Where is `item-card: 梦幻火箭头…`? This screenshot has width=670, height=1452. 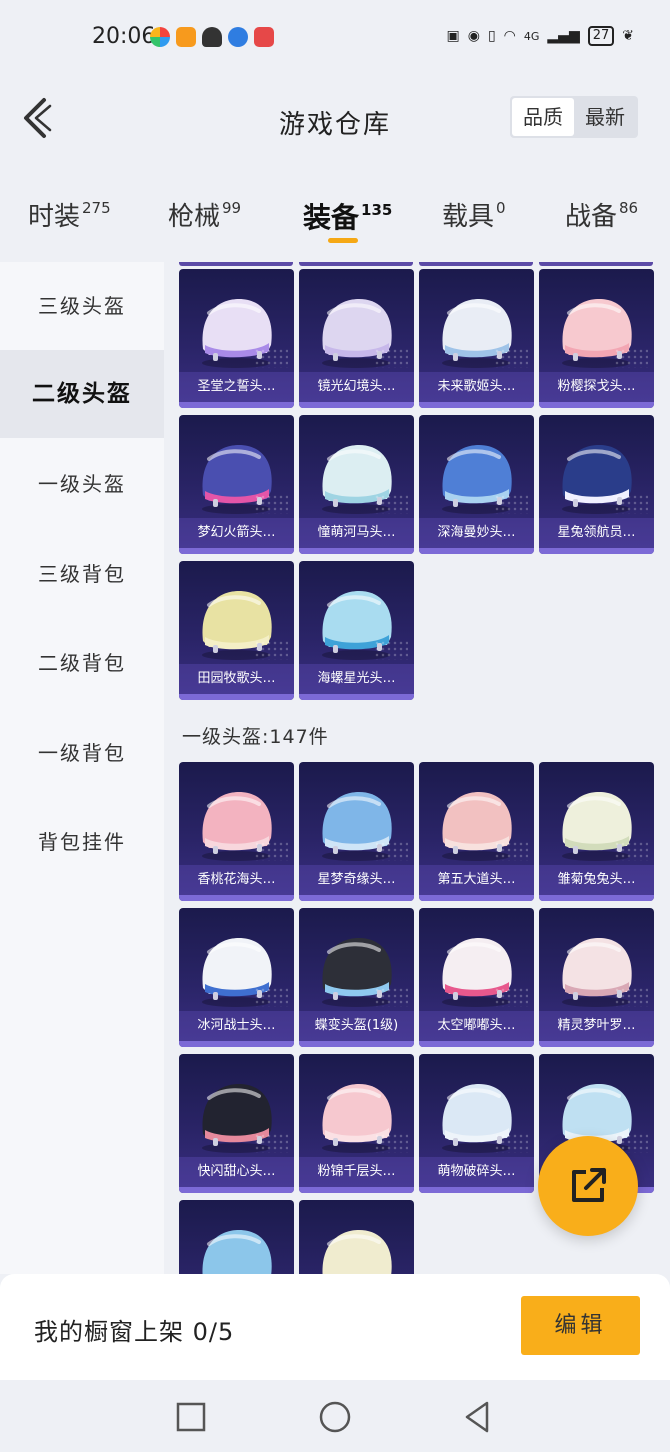
item-card: 梦幻火箭头… is located at coordinates (236, 484).